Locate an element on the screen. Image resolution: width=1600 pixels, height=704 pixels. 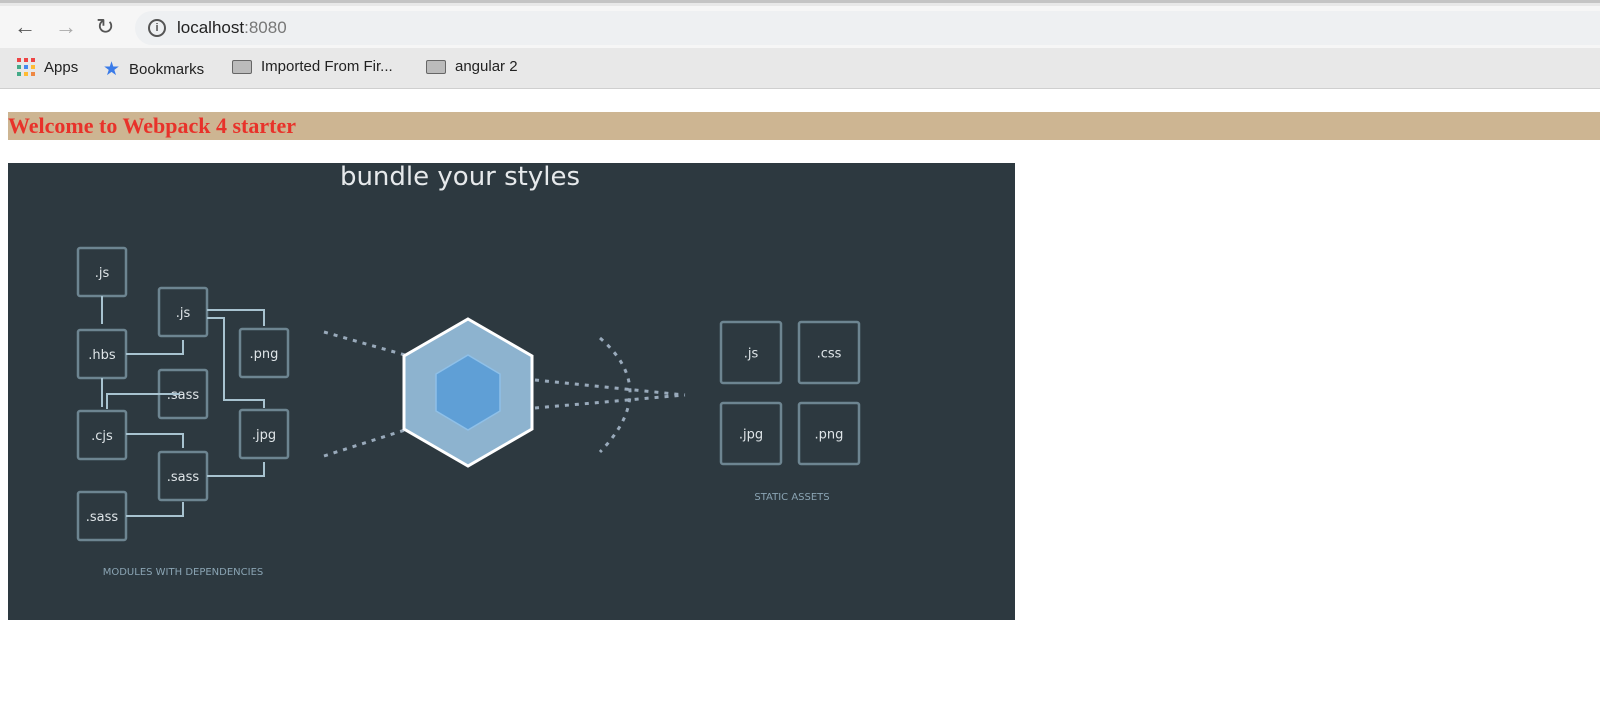
browser-toolbar: ← → ↻ i localhost:8080 is located at coordinates (800, 27).